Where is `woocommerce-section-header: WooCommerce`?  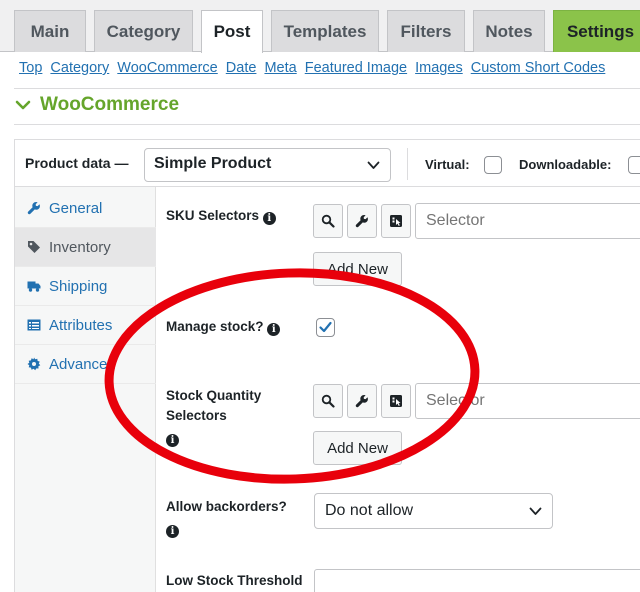 woocommerce-section-header: WooCommerce is located at coordinates (96, 105).